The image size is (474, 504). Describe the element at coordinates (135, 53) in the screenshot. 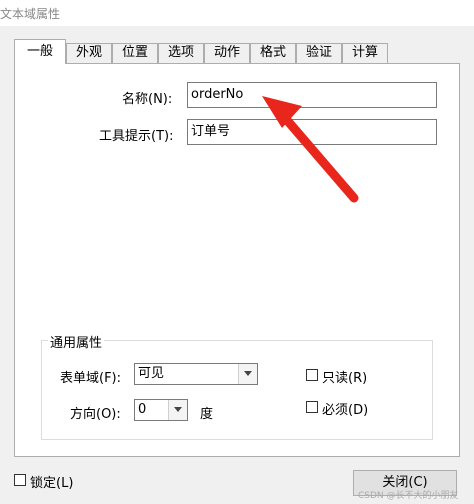

I see `tab-position: 位置` at that location.